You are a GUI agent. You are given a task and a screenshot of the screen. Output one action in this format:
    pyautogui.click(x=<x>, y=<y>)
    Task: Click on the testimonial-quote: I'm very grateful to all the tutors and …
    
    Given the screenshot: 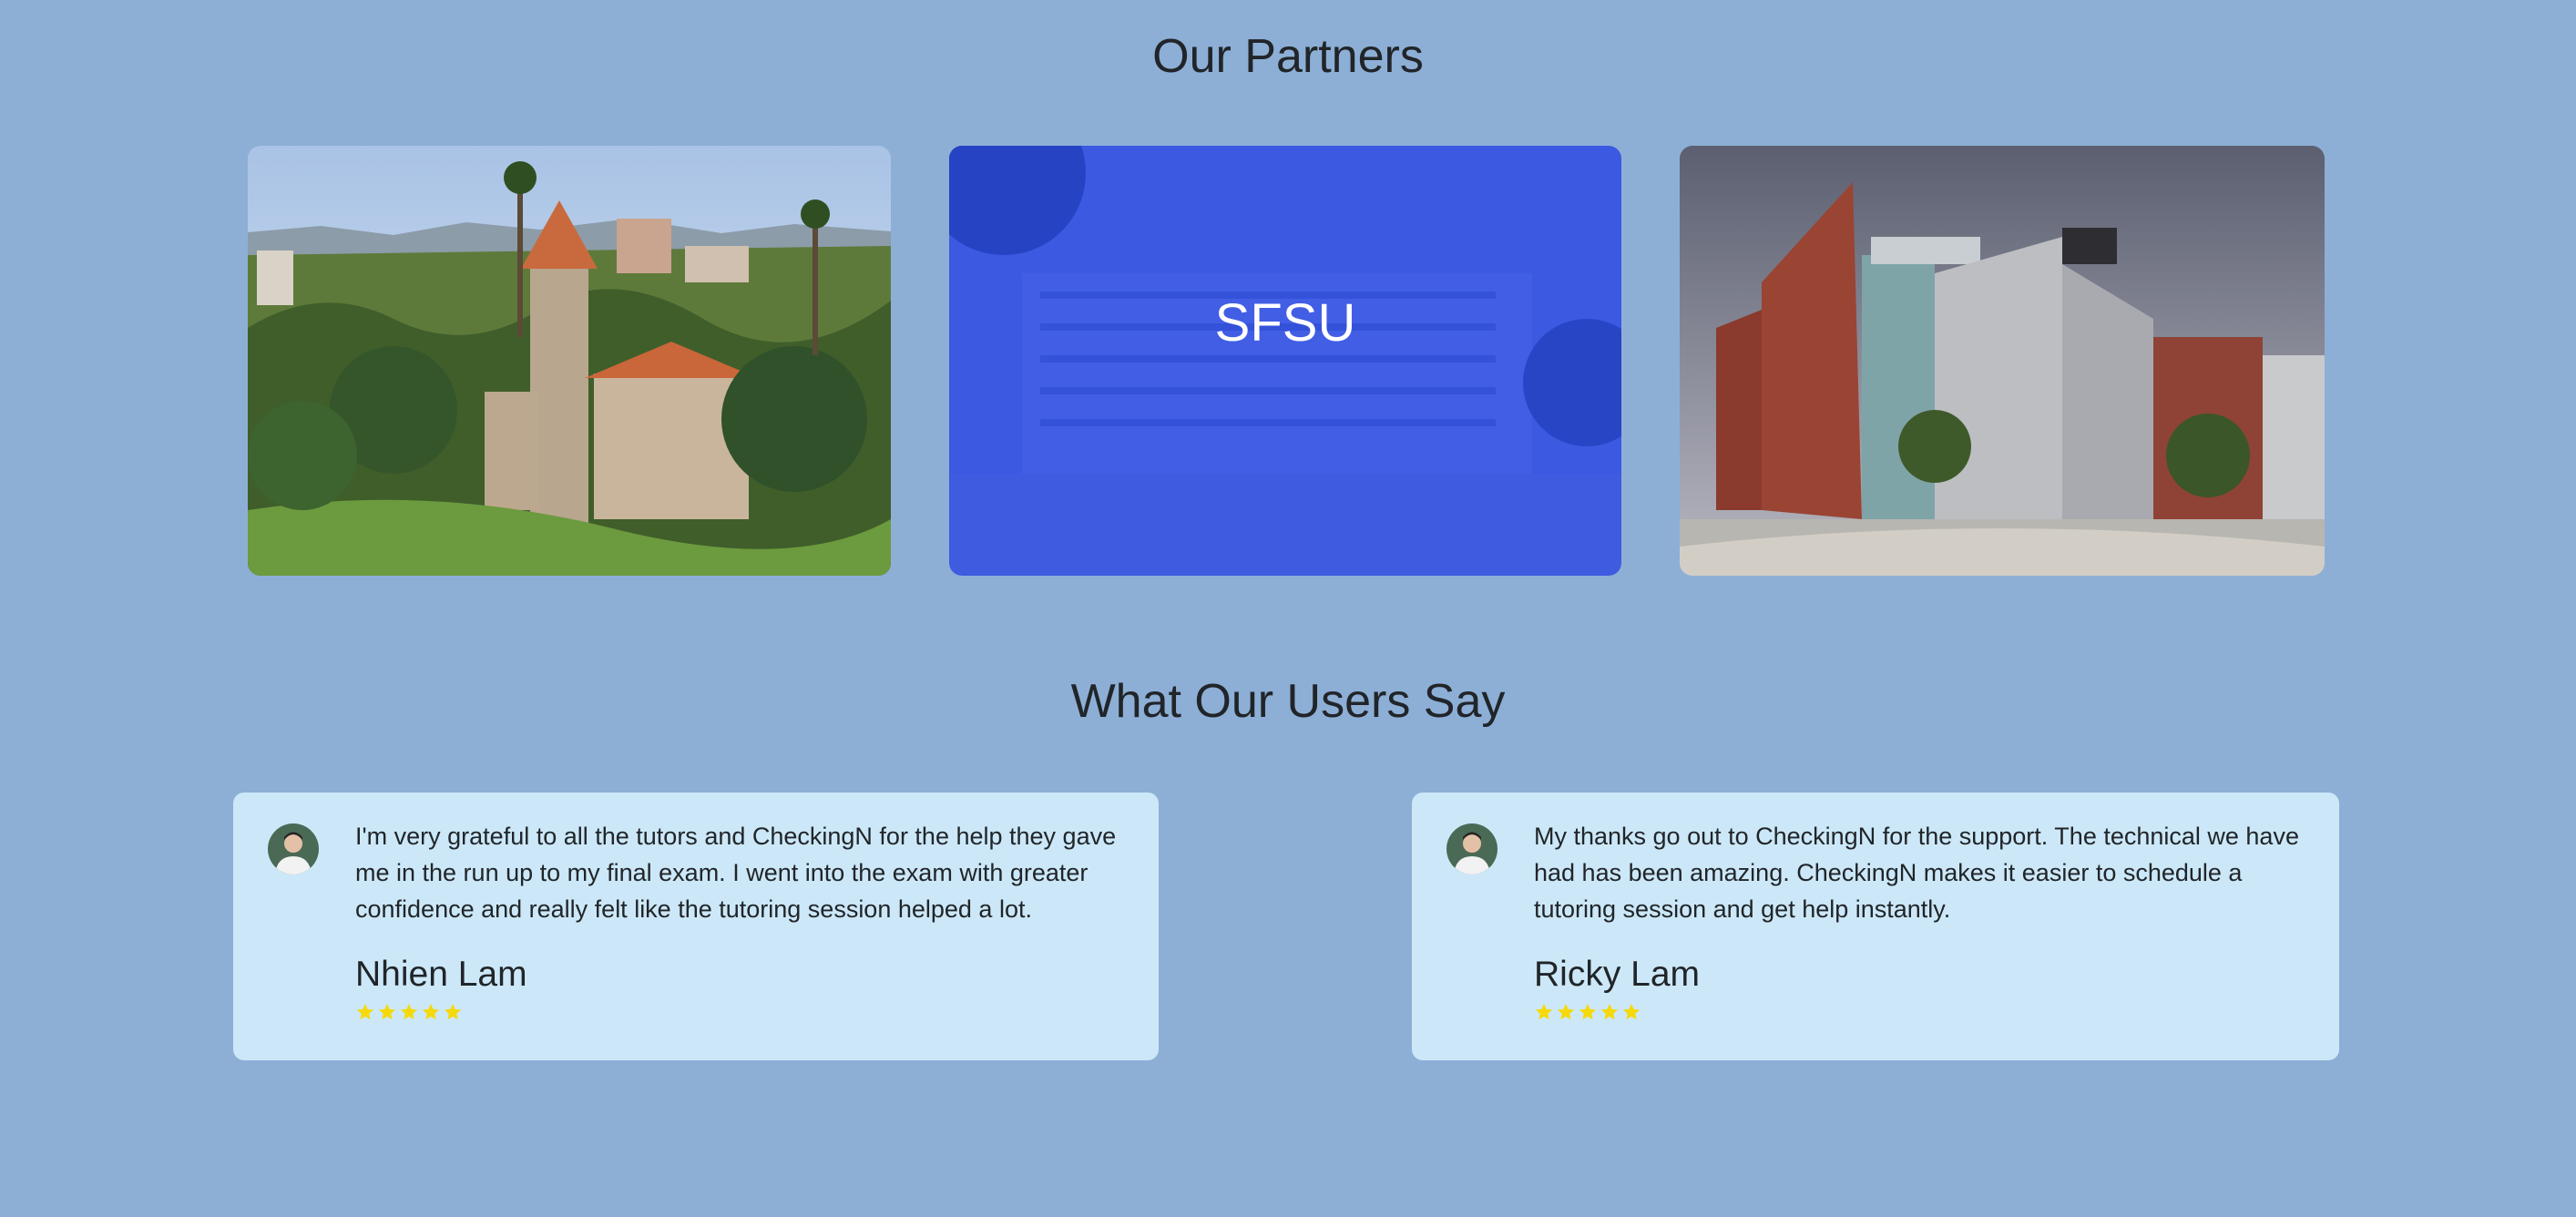 What is the action you would take?
    pyautogui.click(x=736, y=873)
    